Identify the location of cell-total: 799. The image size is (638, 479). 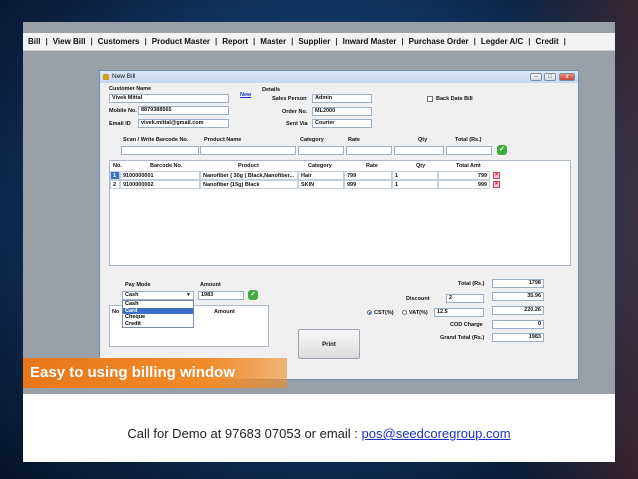
(464, 175).